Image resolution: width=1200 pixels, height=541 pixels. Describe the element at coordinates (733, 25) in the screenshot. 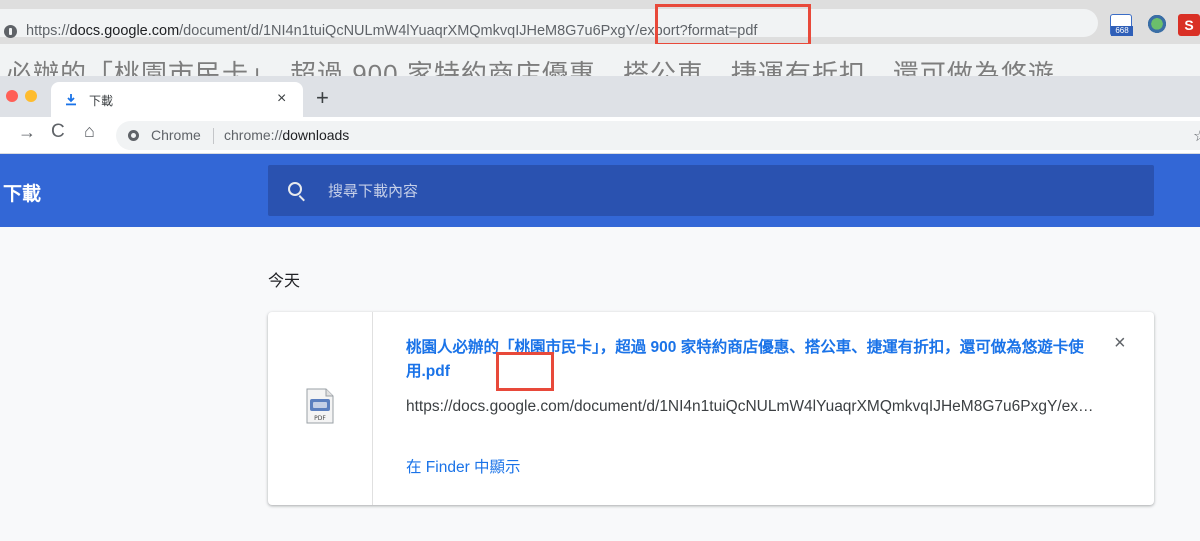

I see `url-export-highlight` at that location.